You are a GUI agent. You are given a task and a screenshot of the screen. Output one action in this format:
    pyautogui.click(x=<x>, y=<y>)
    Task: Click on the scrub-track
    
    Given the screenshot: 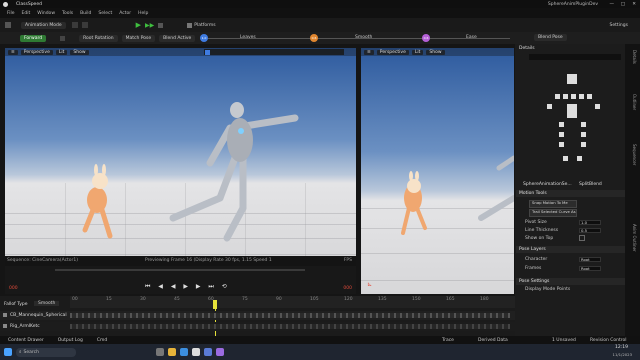 What is the action you would take?
    pyautogui.click(x=180, y=270)
    